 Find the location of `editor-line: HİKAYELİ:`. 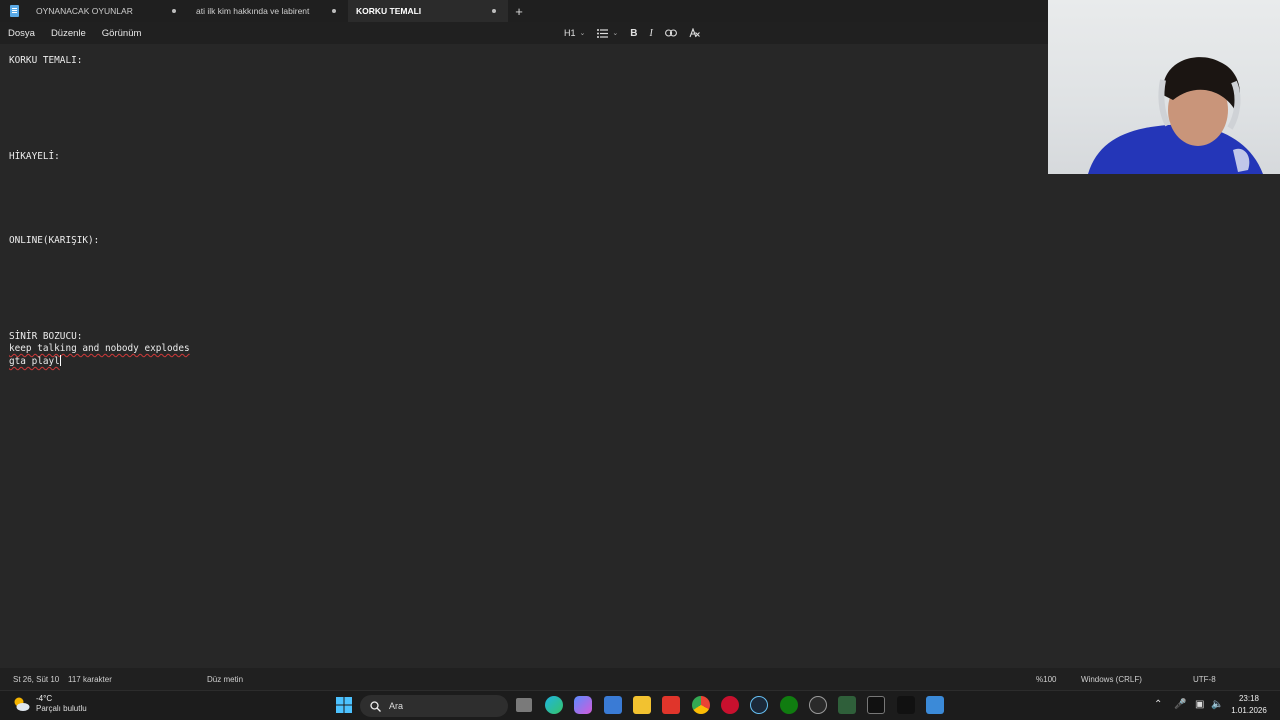

editor-line: HİKAYELİ: is located at coordinates (34, 156).